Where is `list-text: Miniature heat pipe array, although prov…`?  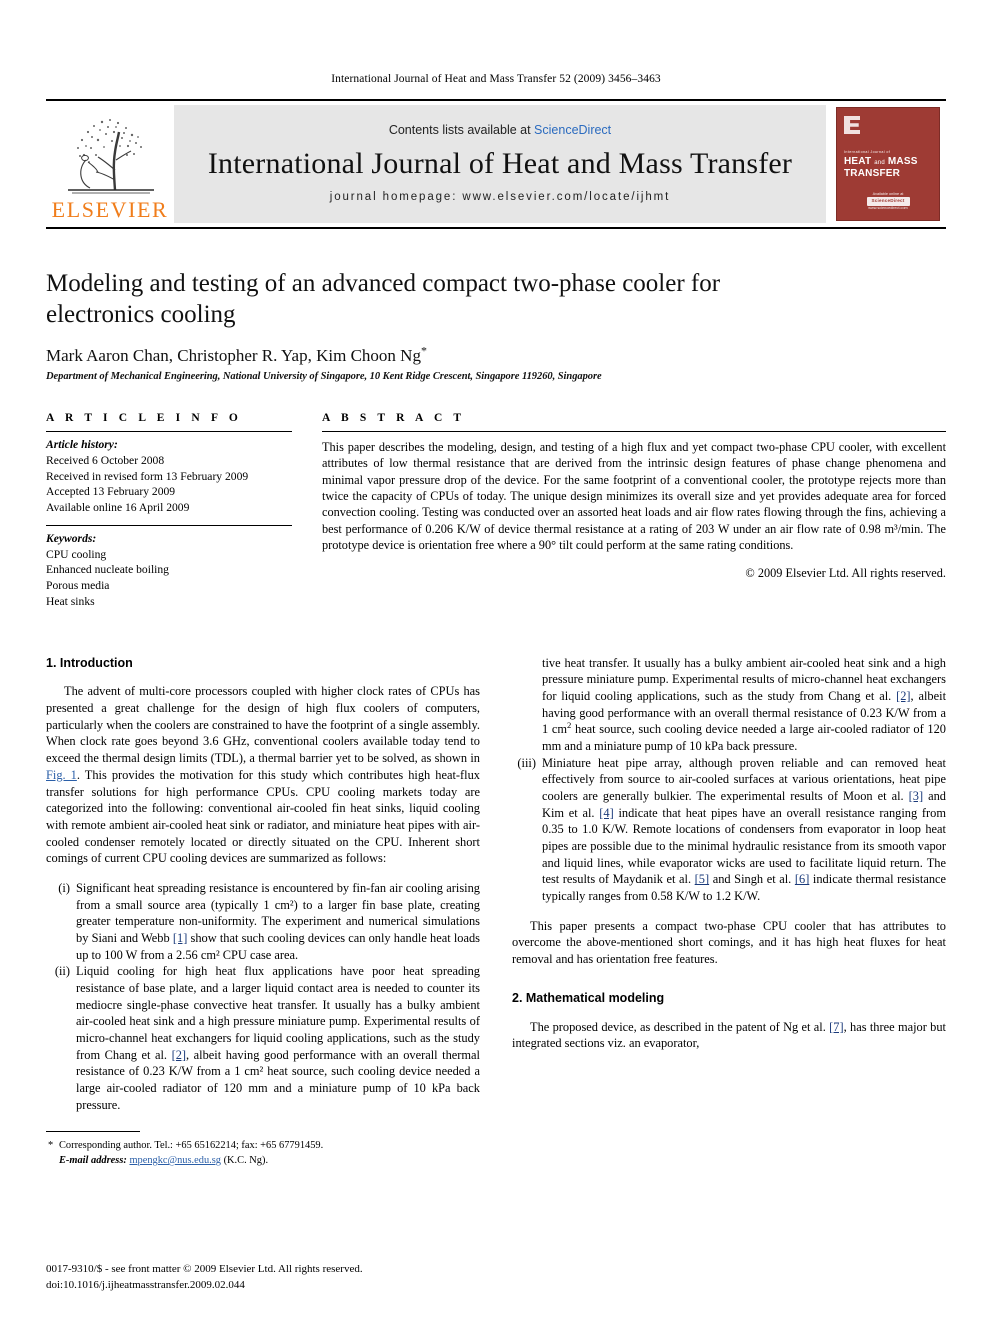
list-text: Miniature heat pipe array, although prov… is located at coordinates (744, 830).